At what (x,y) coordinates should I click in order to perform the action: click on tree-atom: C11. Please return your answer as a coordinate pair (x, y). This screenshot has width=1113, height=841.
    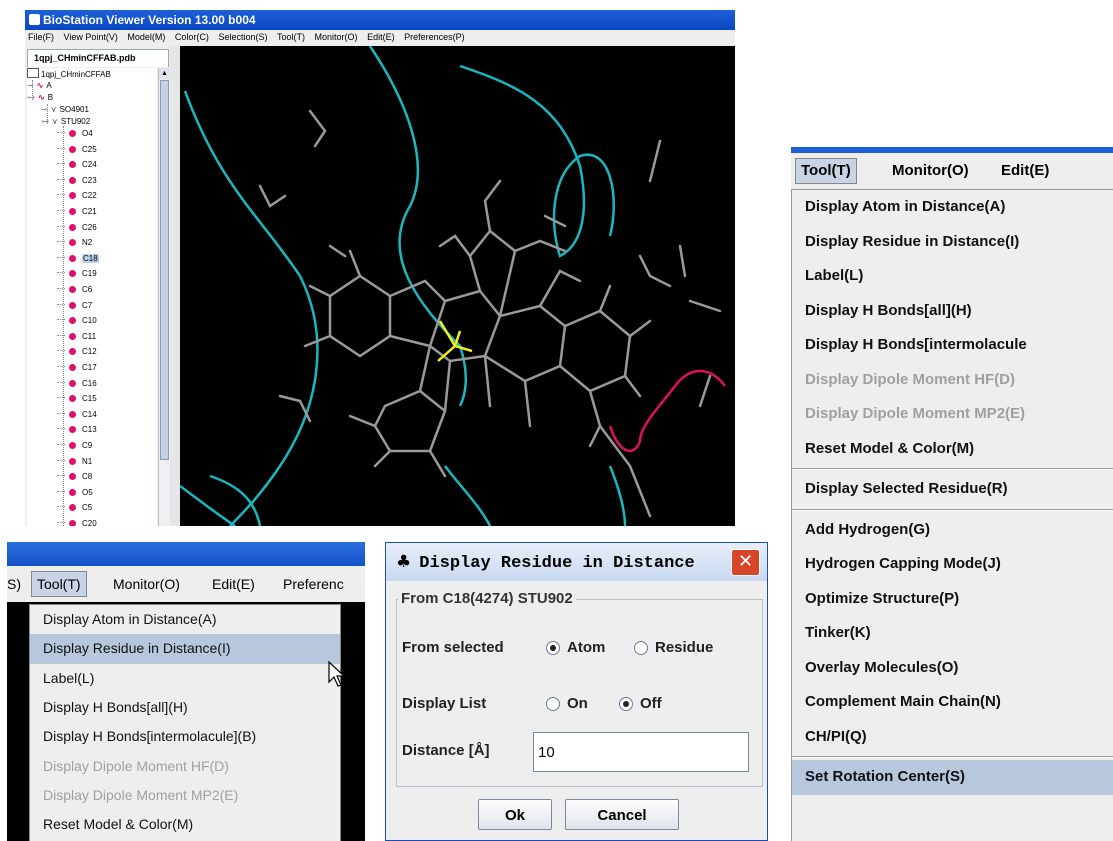
    Looking at the image, I should click on (76, 337).